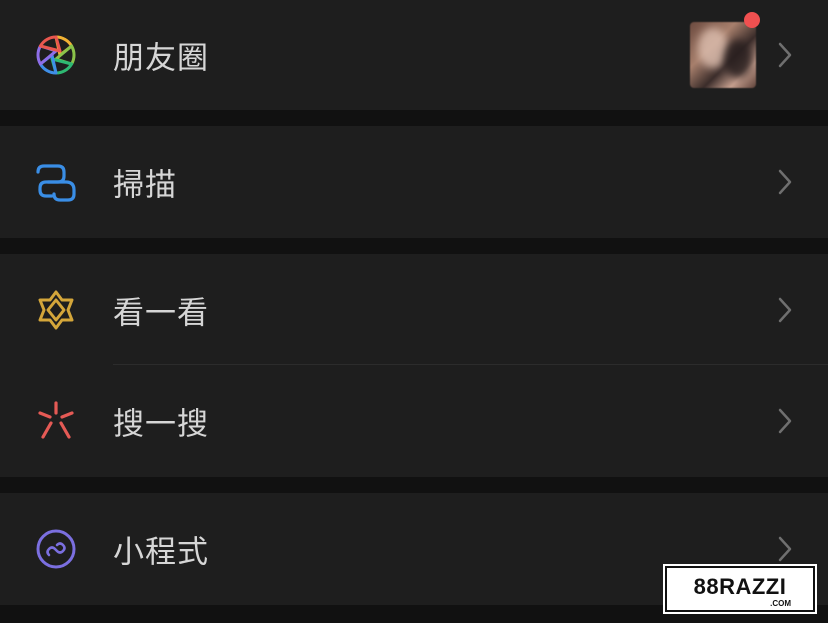 The width and height of the screenshot is (828, 623). Describe the element at coordinates (740, 586) in the screenshot. I see `watermark-text: 88RAZZI` at that location.